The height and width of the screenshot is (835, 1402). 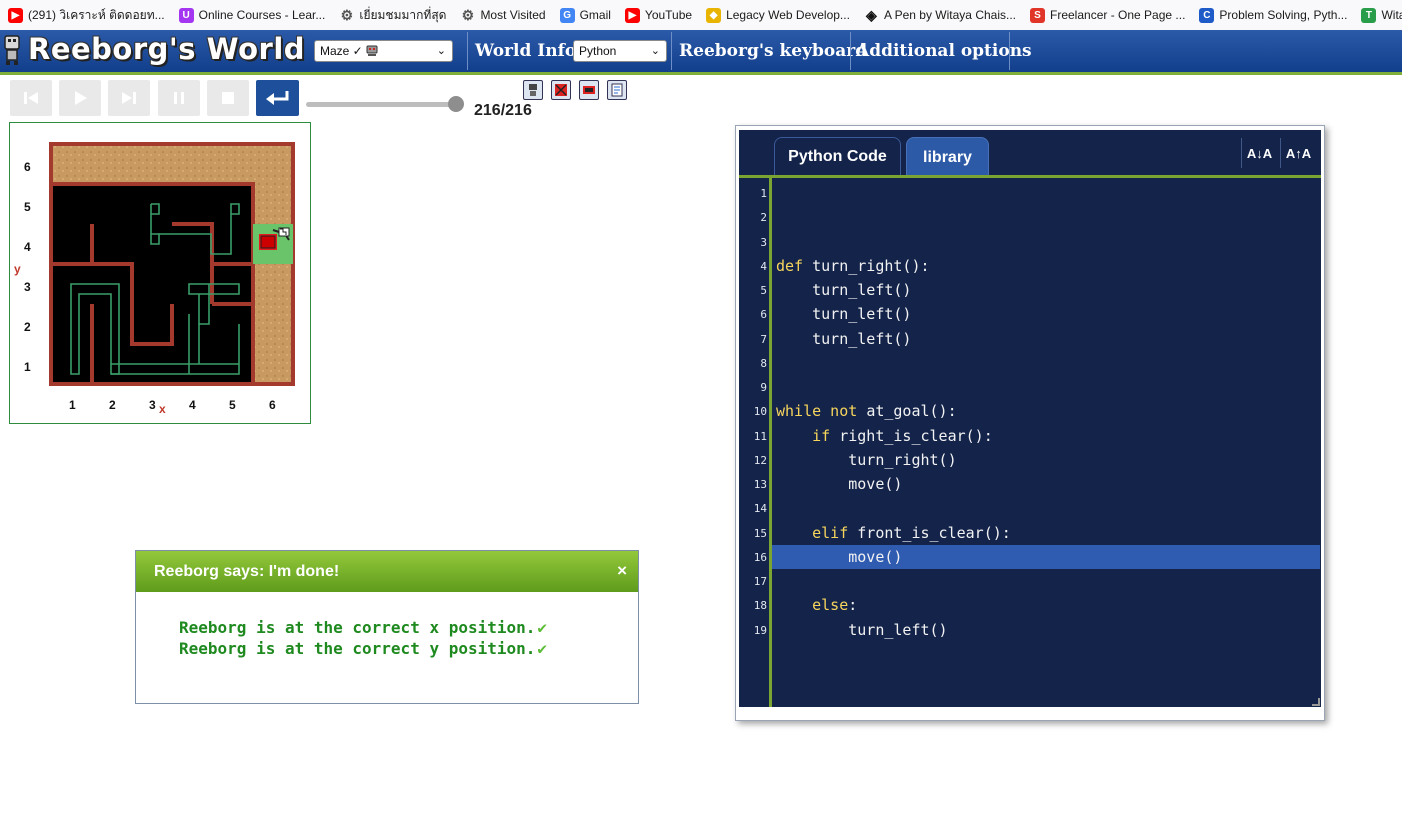 I want to click on line-number: 10, so click(x=760, y=412).